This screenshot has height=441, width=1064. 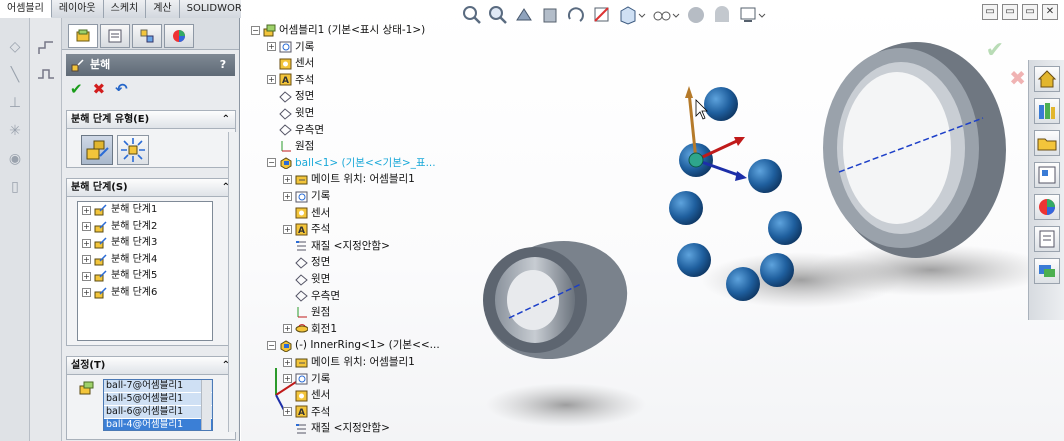 I want to click on explode-line-tool-icon, so click(x=46, y=49).